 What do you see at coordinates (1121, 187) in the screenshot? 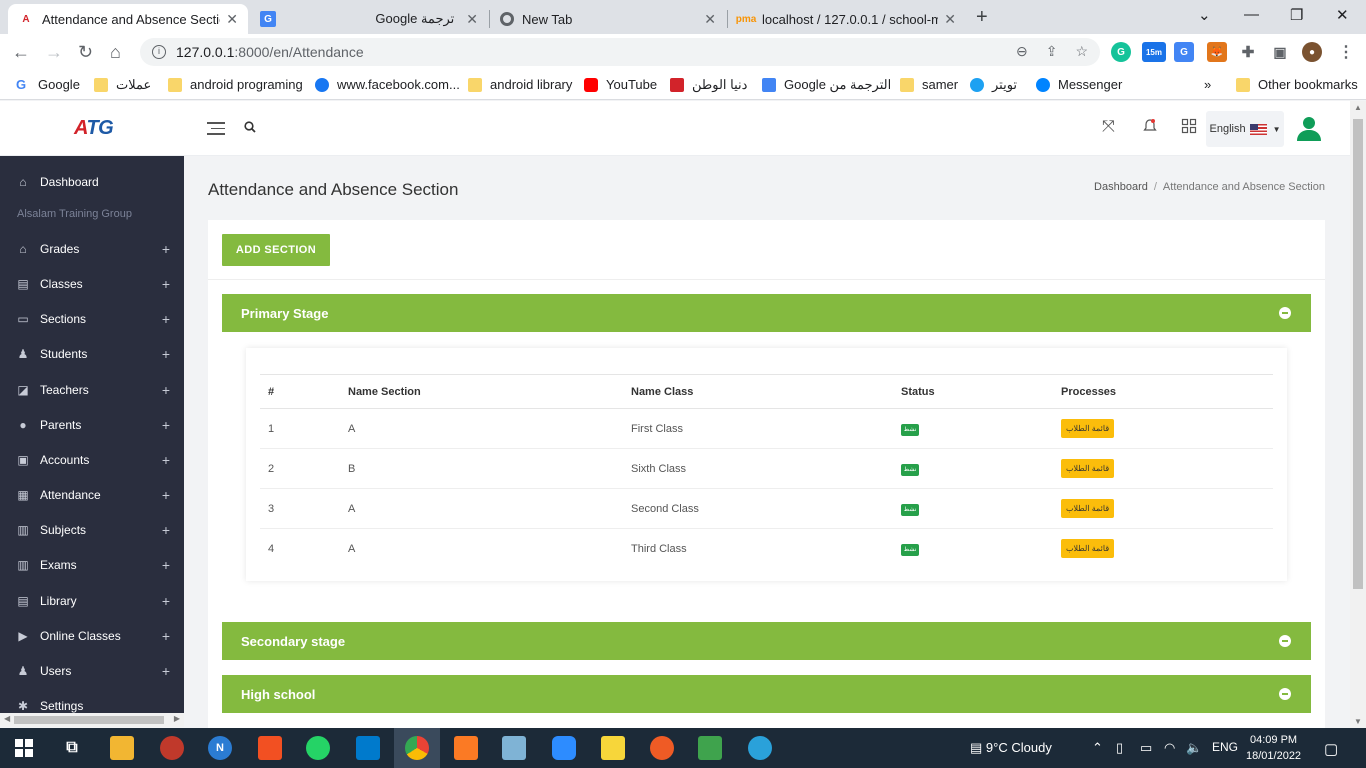
I see `breadcrumb-dashboard-link: Dashboard` at bounding box center [1121, 187].